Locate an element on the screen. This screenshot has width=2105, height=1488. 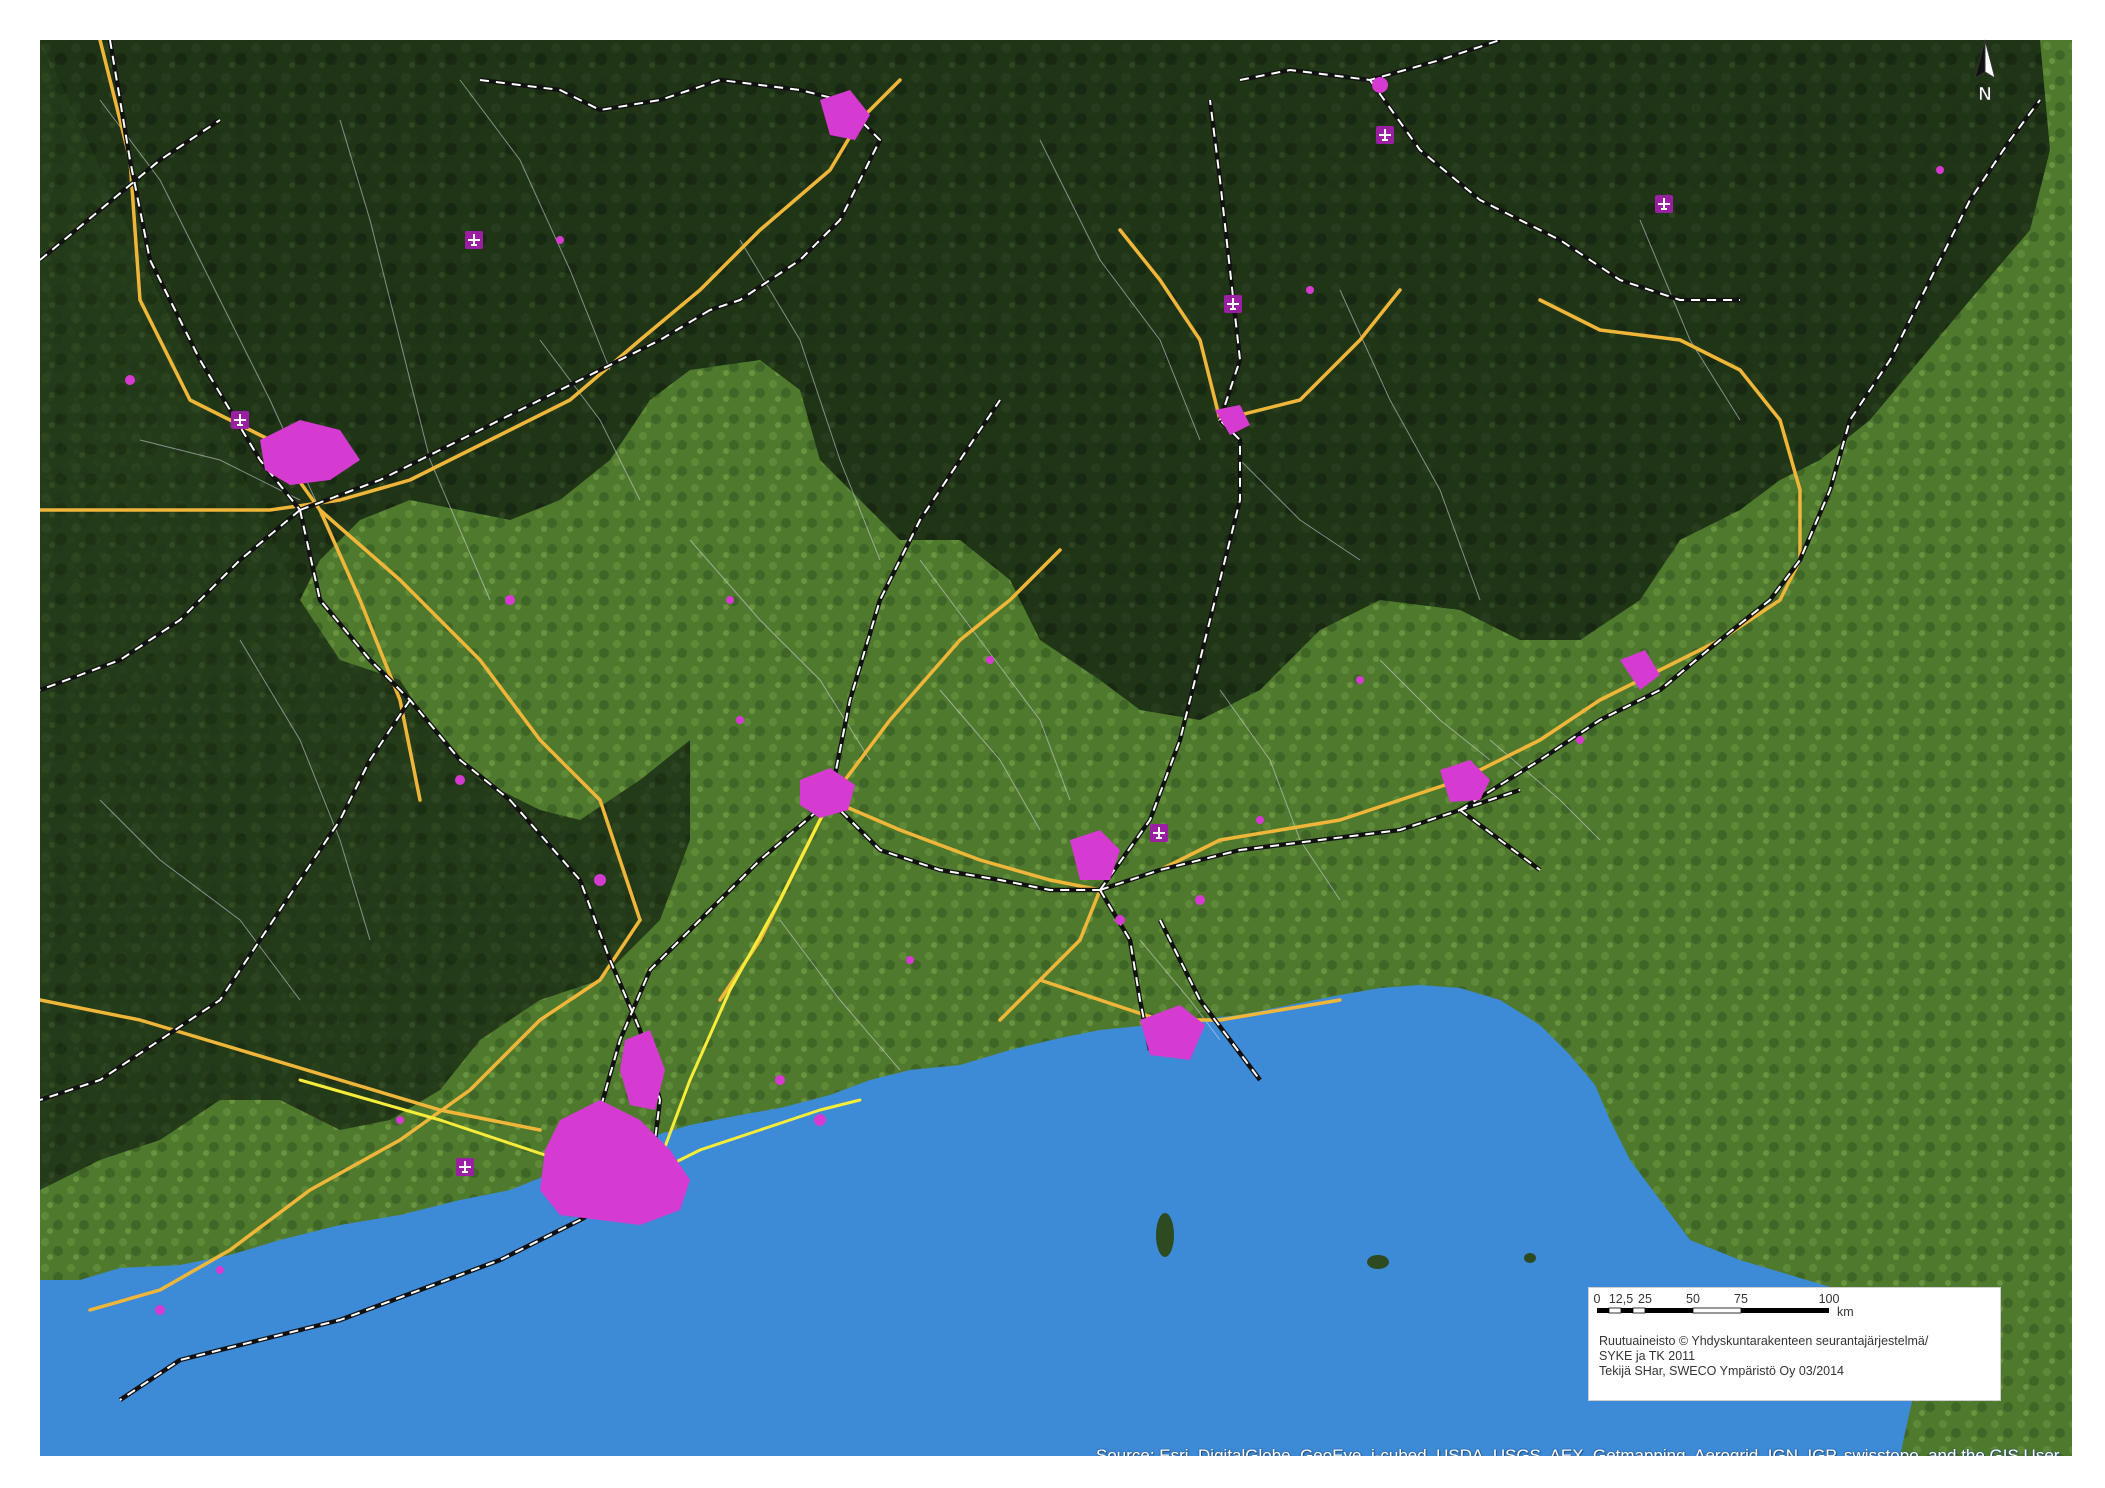
north-arrow: N is located at coordinates (1985, 78).